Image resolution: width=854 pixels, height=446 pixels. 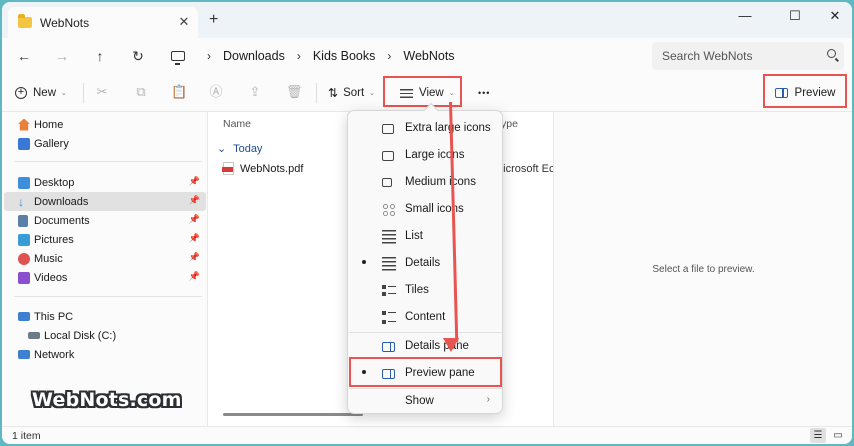 What do you see at coordinates (54, 316) in the screenshot?
I see `sidebar-item-label: This PC` at bounding box center [54, 316].